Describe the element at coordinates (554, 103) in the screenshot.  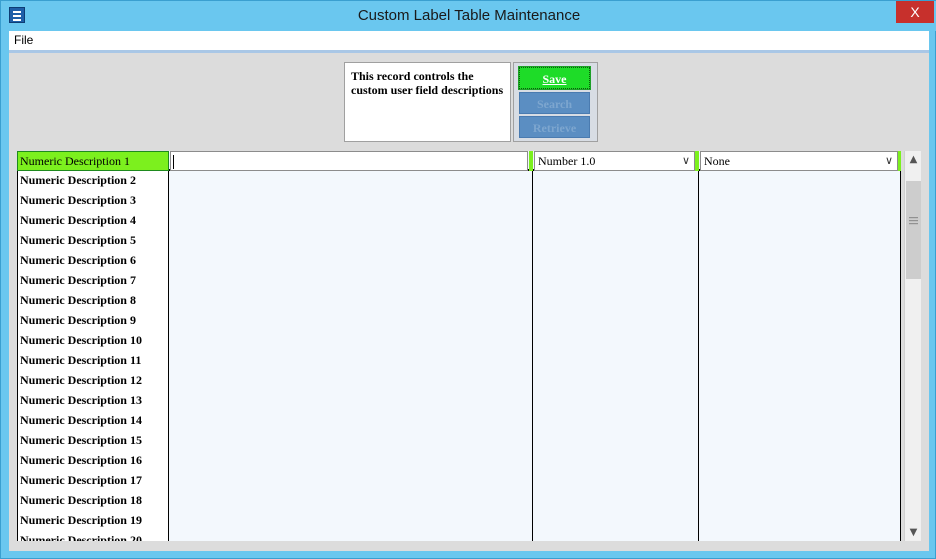
I see `search-button: Search` at that location.